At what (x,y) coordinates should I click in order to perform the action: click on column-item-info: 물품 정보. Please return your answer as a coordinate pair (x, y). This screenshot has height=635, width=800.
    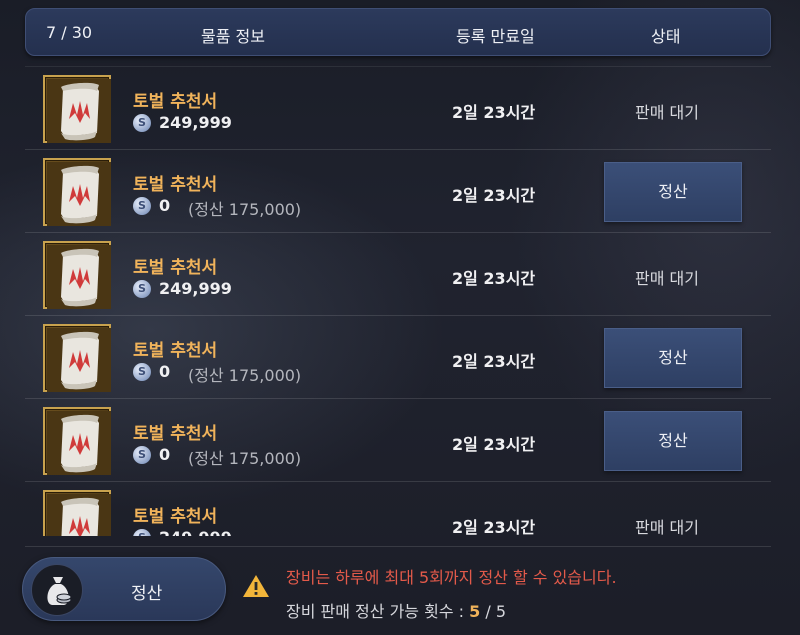
    Looking at the image, I should click on (233, 36).